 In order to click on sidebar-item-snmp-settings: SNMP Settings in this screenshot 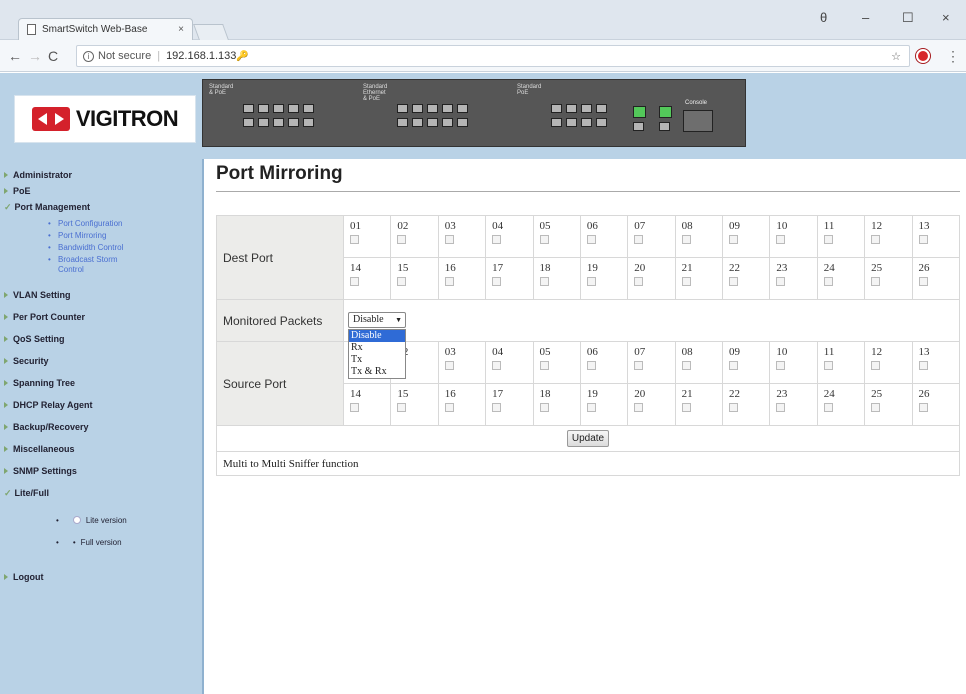, I will do `click(101, 471)`.